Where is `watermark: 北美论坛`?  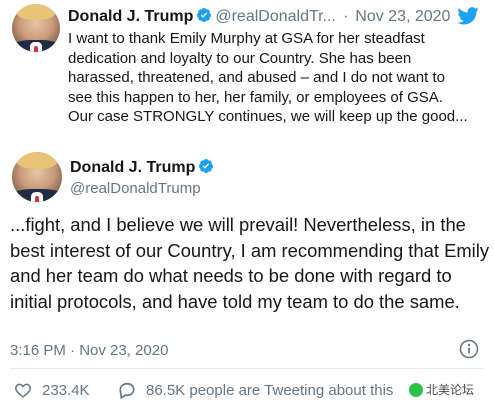 watermark: 北美论坛 is located at coordinates (442, 389).